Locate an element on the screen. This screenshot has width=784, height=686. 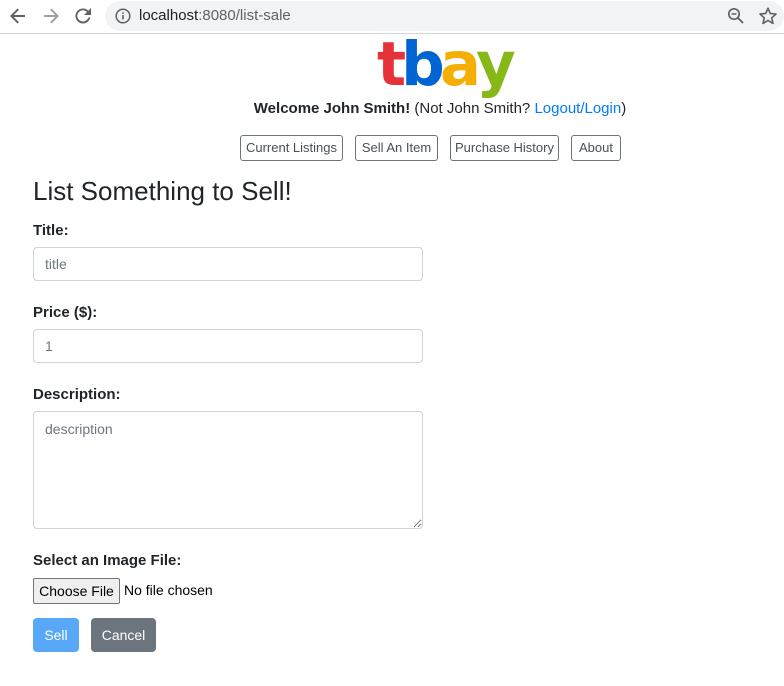
welcome-message: Welcome John Smith! is located at coordinates (332, 108).